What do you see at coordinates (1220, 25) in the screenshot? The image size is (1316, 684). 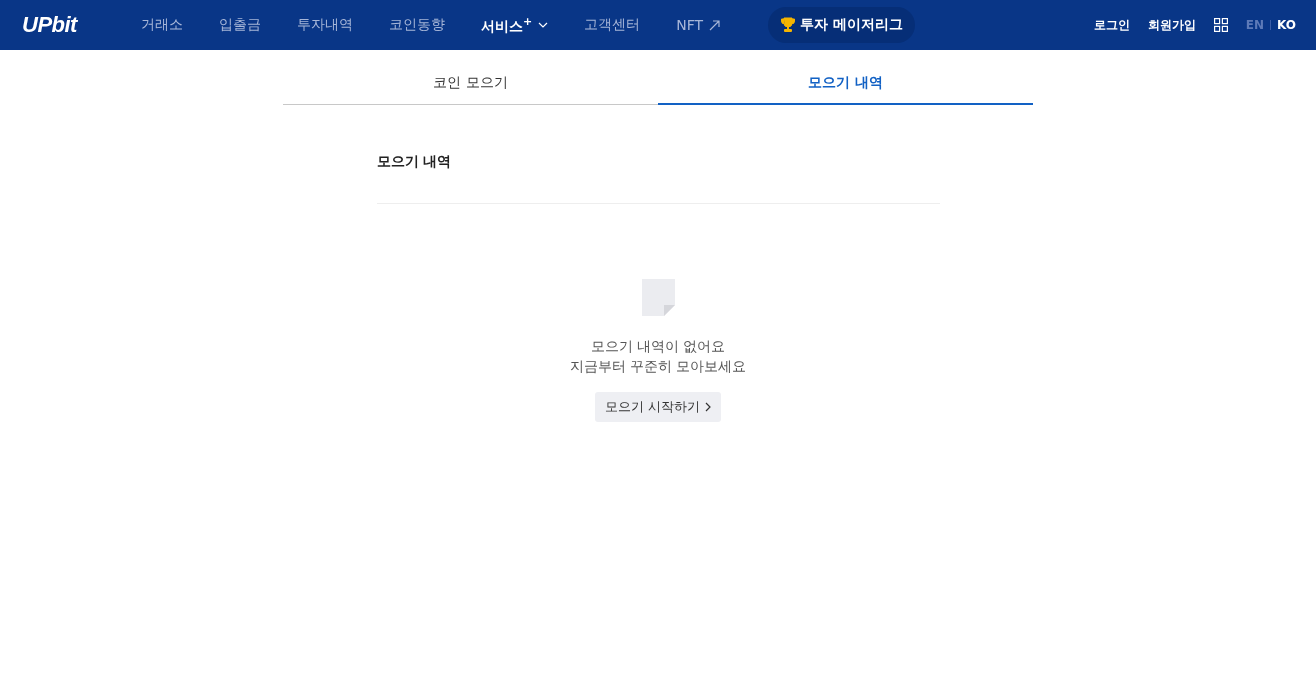 I see `grid-menu-icon` at bounding box center [1220, 25].